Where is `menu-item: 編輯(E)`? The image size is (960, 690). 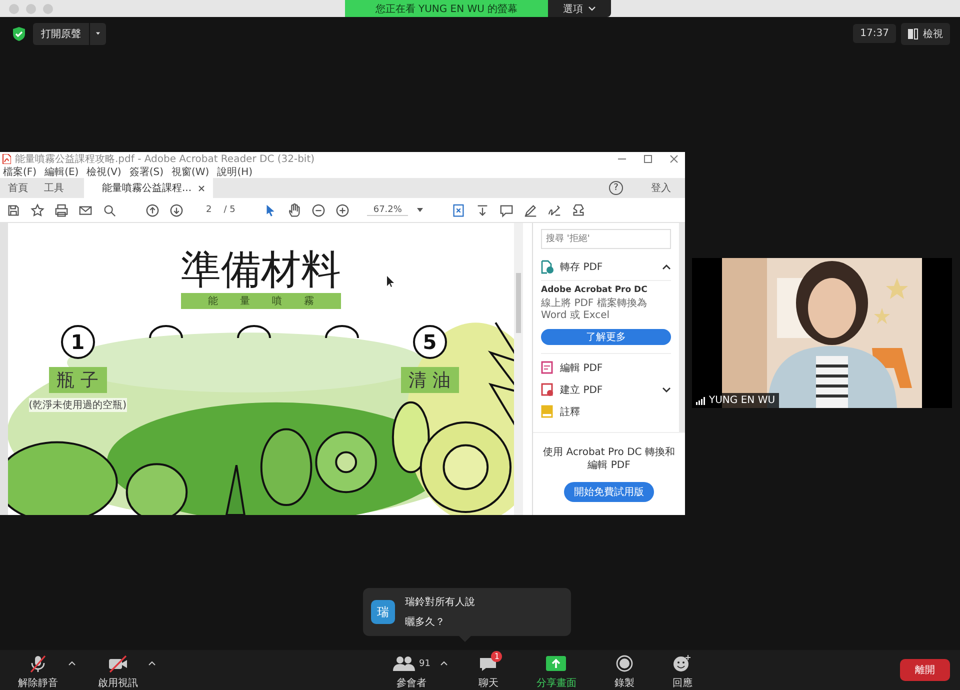 menu-item: 編輯(E) is located at coordinates (61, 171).